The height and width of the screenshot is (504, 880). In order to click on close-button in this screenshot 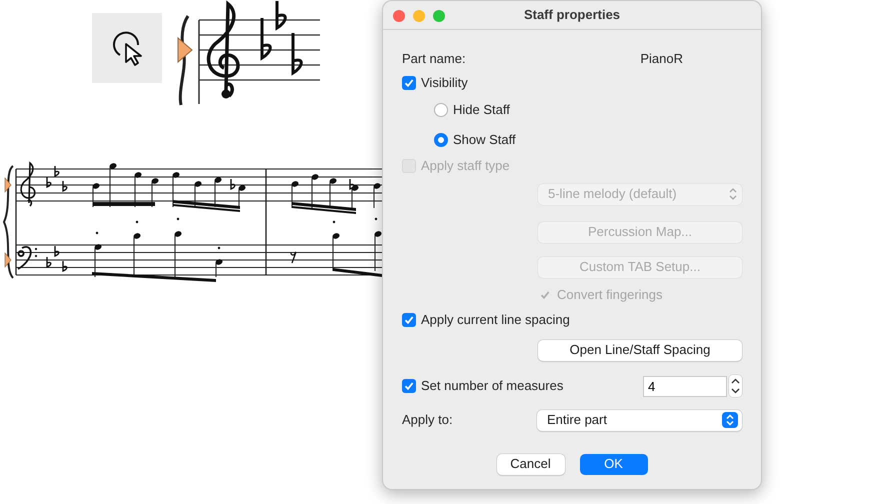, I will do `click(399, 16)`.